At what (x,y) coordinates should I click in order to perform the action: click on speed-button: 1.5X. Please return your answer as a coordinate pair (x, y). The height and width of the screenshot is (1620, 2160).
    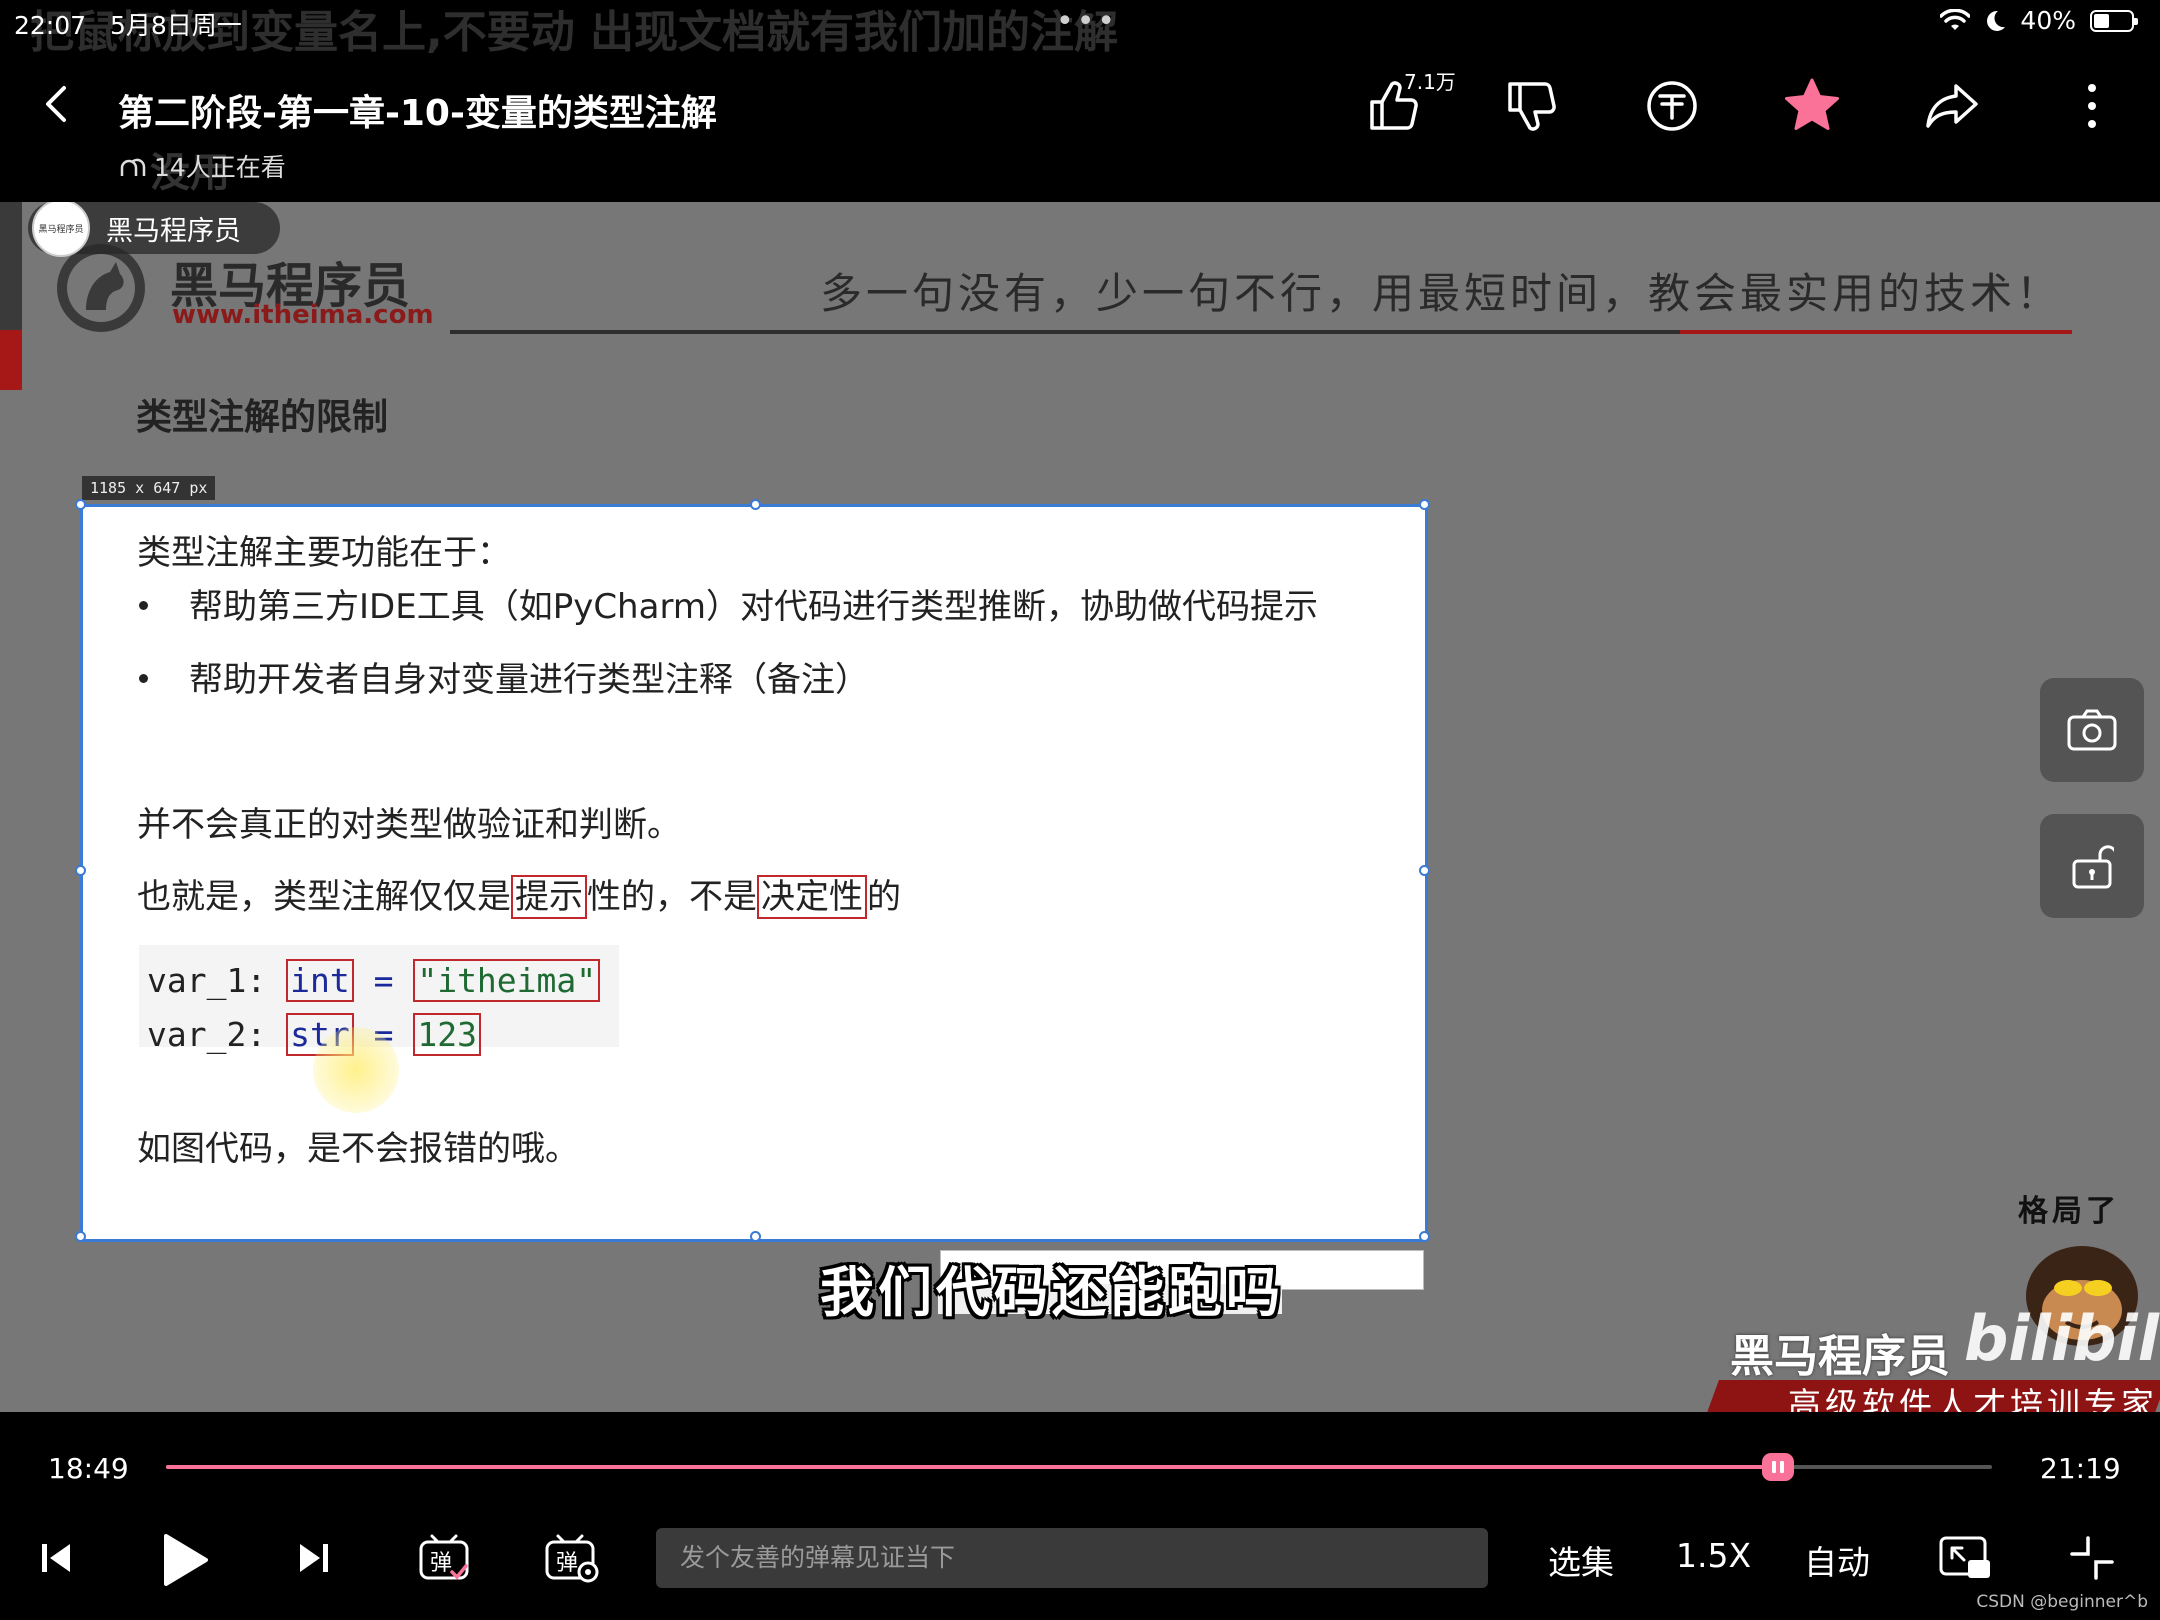
    Looking at the image, I should click on (1713, 1555).